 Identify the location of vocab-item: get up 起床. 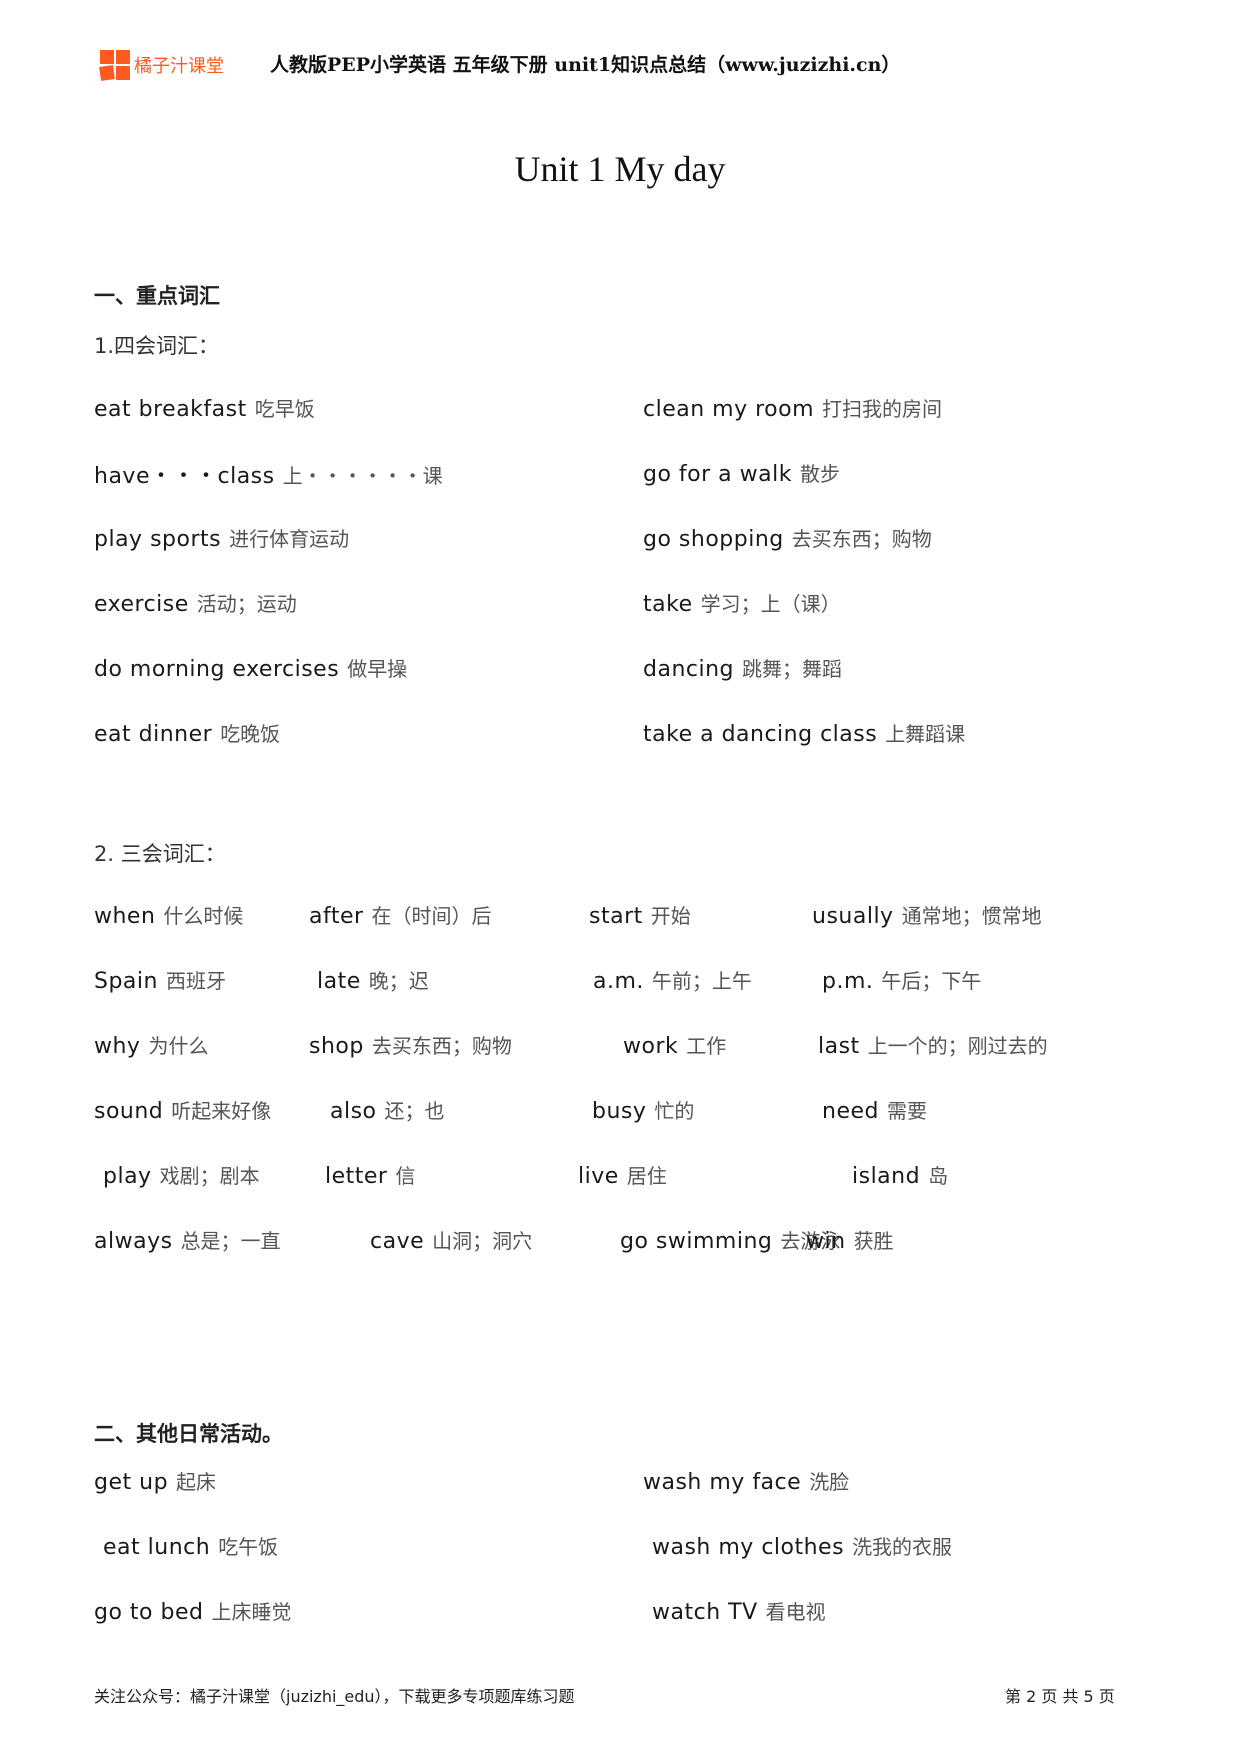
(155, 1480).